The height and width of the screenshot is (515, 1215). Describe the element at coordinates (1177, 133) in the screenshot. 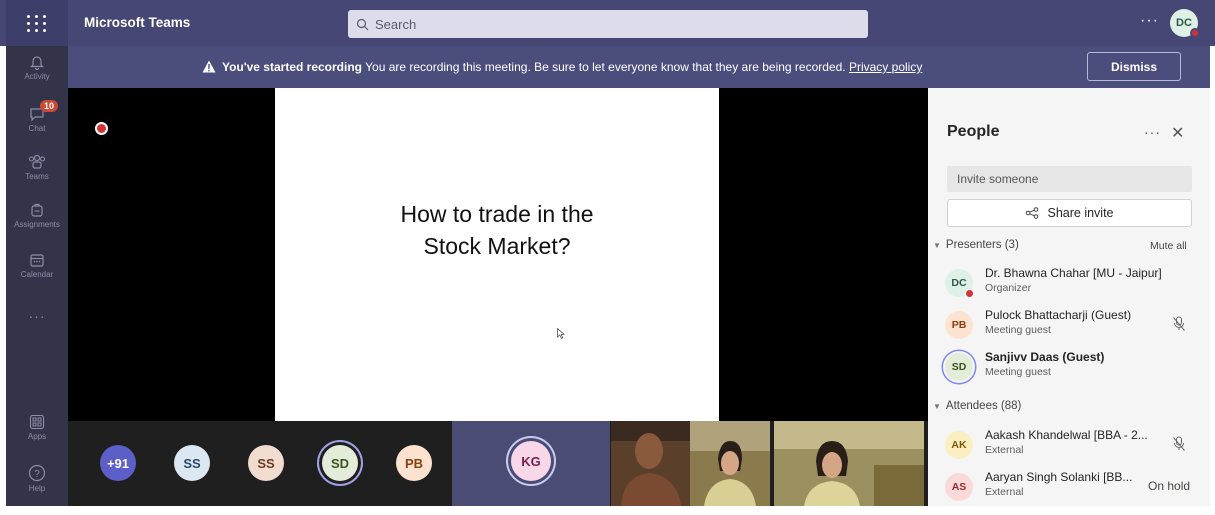

I see `close-icon: ✕` at that location.